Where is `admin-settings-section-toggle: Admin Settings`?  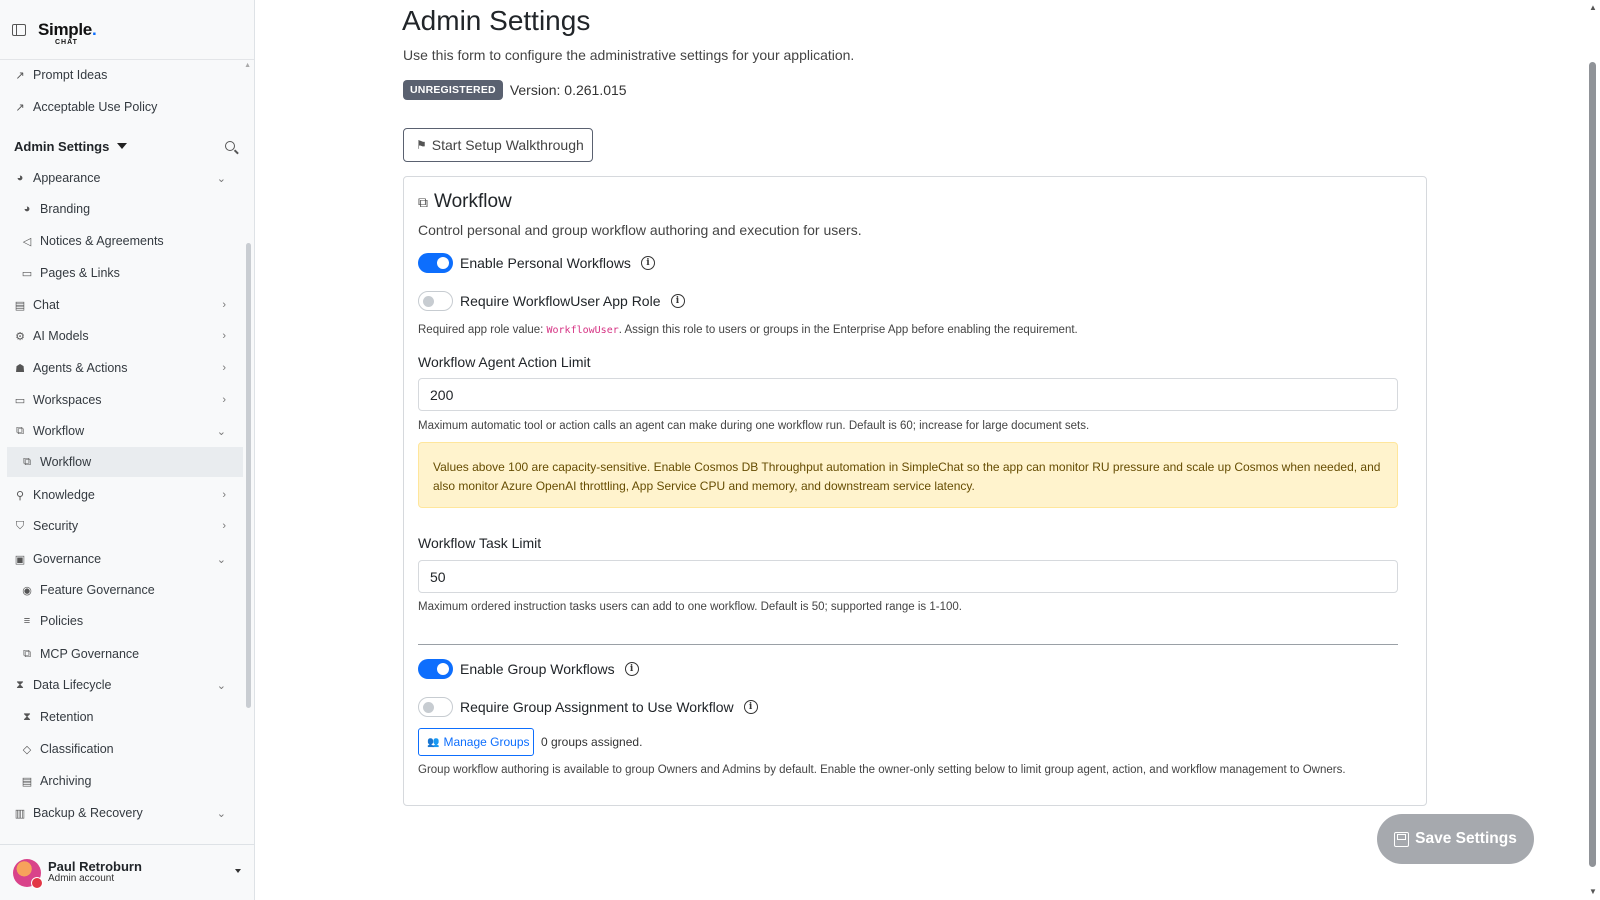
admin-settings-section-toggle: Admin Settings is located at coordinates (128, 146).